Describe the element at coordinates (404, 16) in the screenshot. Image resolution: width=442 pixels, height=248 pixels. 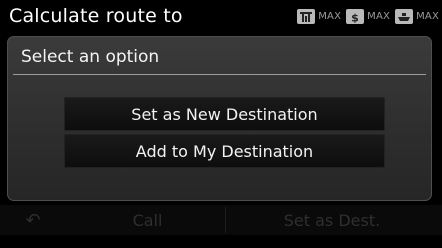
I see `ferry-icon` at that location.